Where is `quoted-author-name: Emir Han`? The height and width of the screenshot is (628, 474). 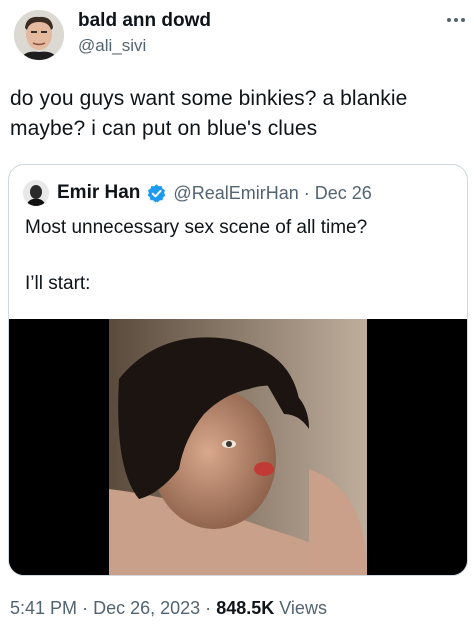 quoted-author-name: Emir Han is located at coordinates (98, 193).